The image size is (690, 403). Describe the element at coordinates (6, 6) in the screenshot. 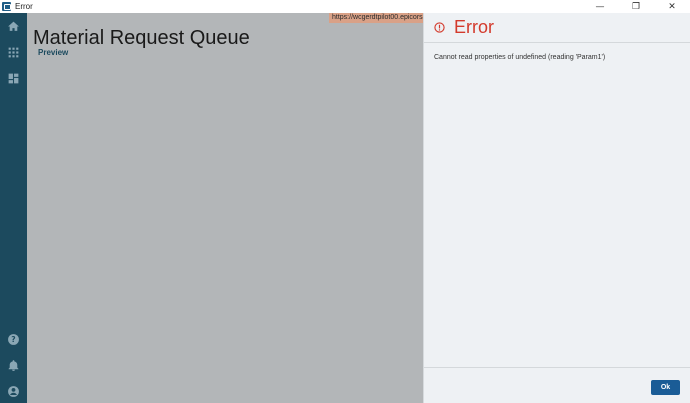

I see `app-icon` at that location.